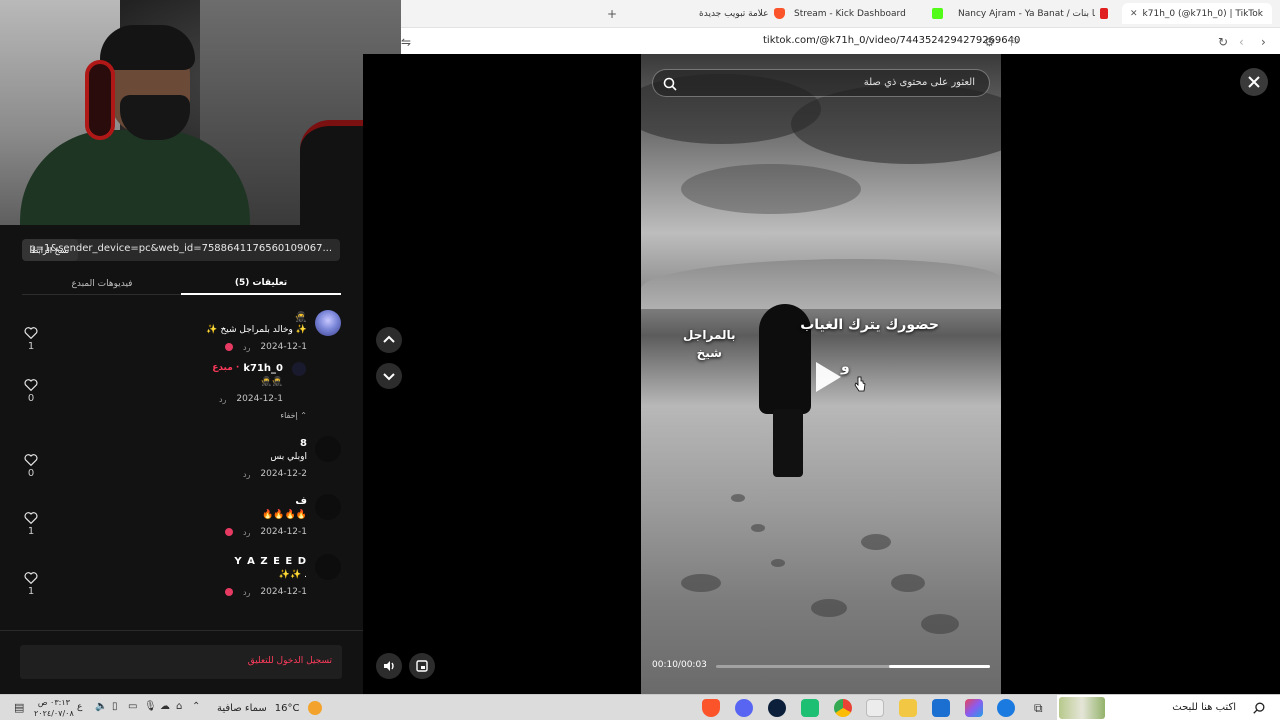  What do you see at coordinates (612, 13) in the screenshot?
I see `new-tab-button: +` at bounding box center [612, 13].